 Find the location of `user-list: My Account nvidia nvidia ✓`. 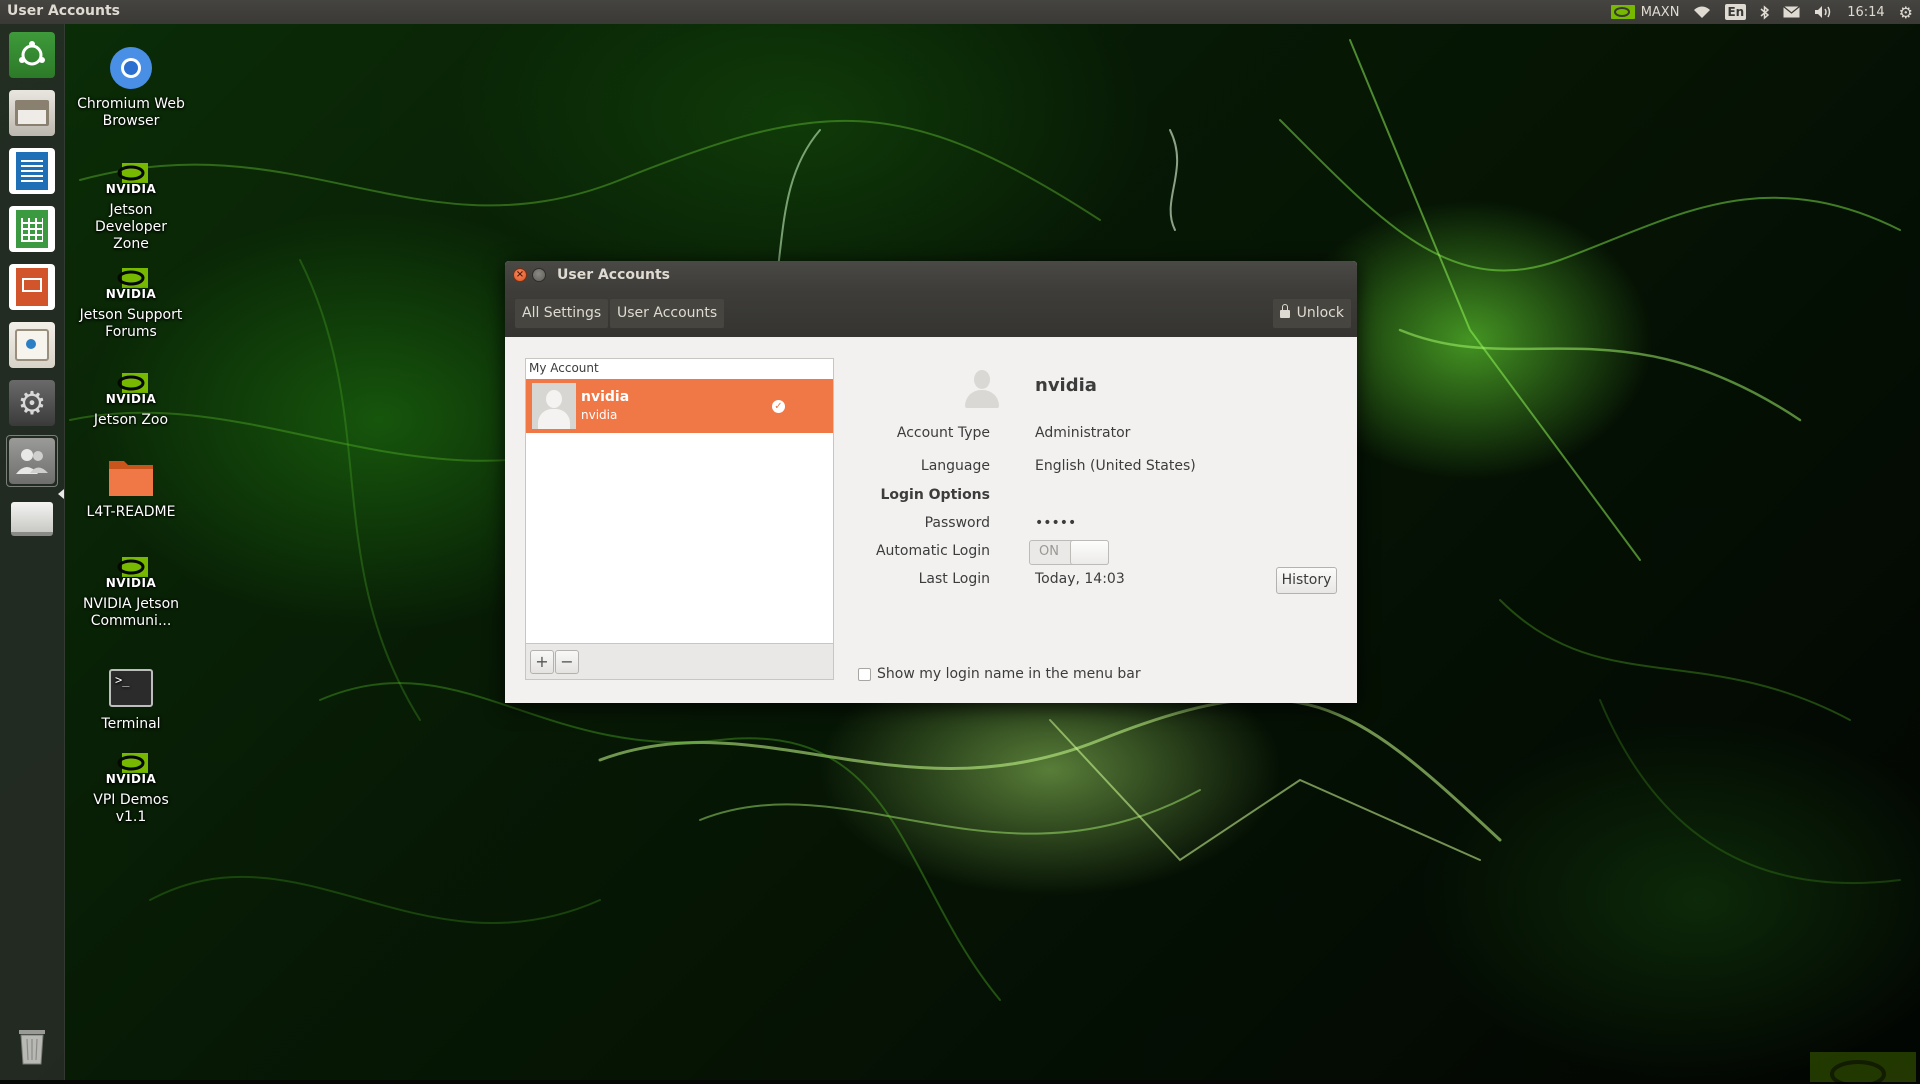

user-list: My Account nvidia nvidia ✓ is located at coordinates (679, 501).